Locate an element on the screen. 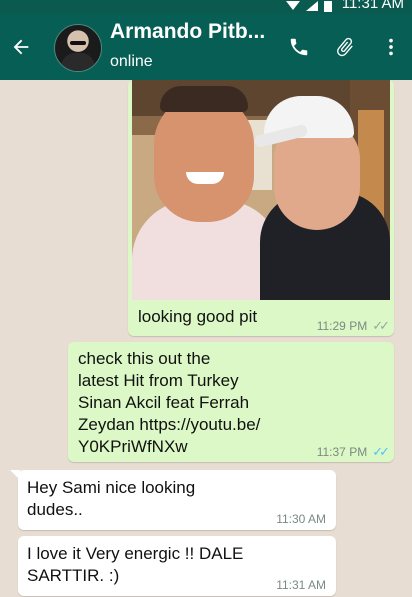 The width and height of the screenshot is (412, 597). status-bar: 11:31 AM is located at coordinates (206, 7).